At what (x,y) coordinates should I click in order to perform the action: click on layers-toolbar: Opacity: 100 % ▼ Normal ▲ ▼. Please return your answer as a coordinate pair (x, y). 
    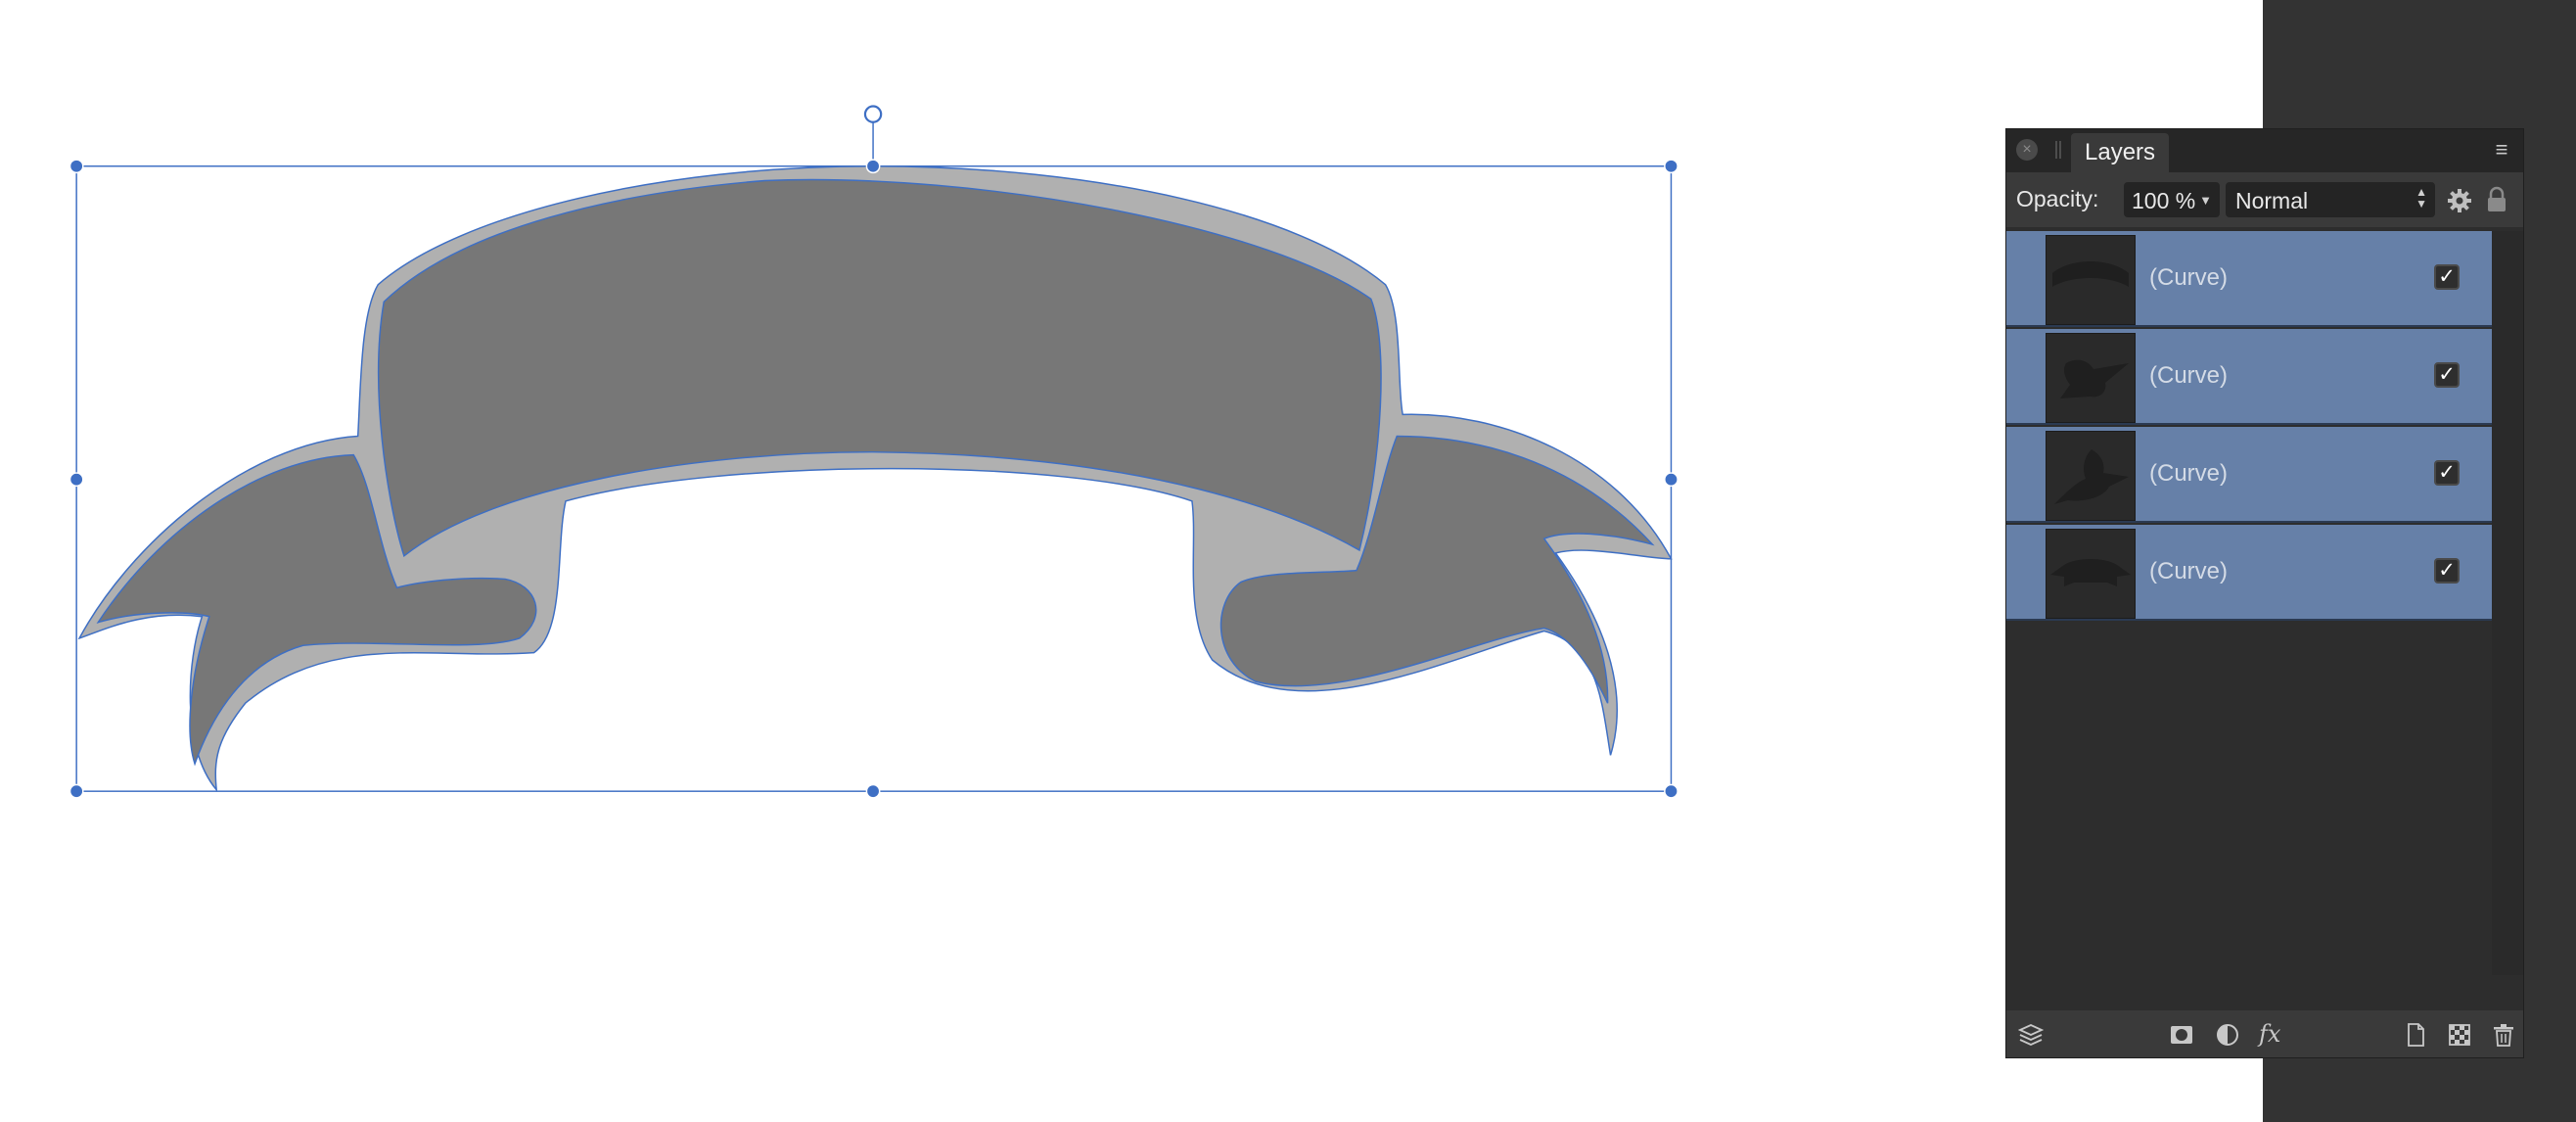
    Looking at the image, I should click on (2264, 199).